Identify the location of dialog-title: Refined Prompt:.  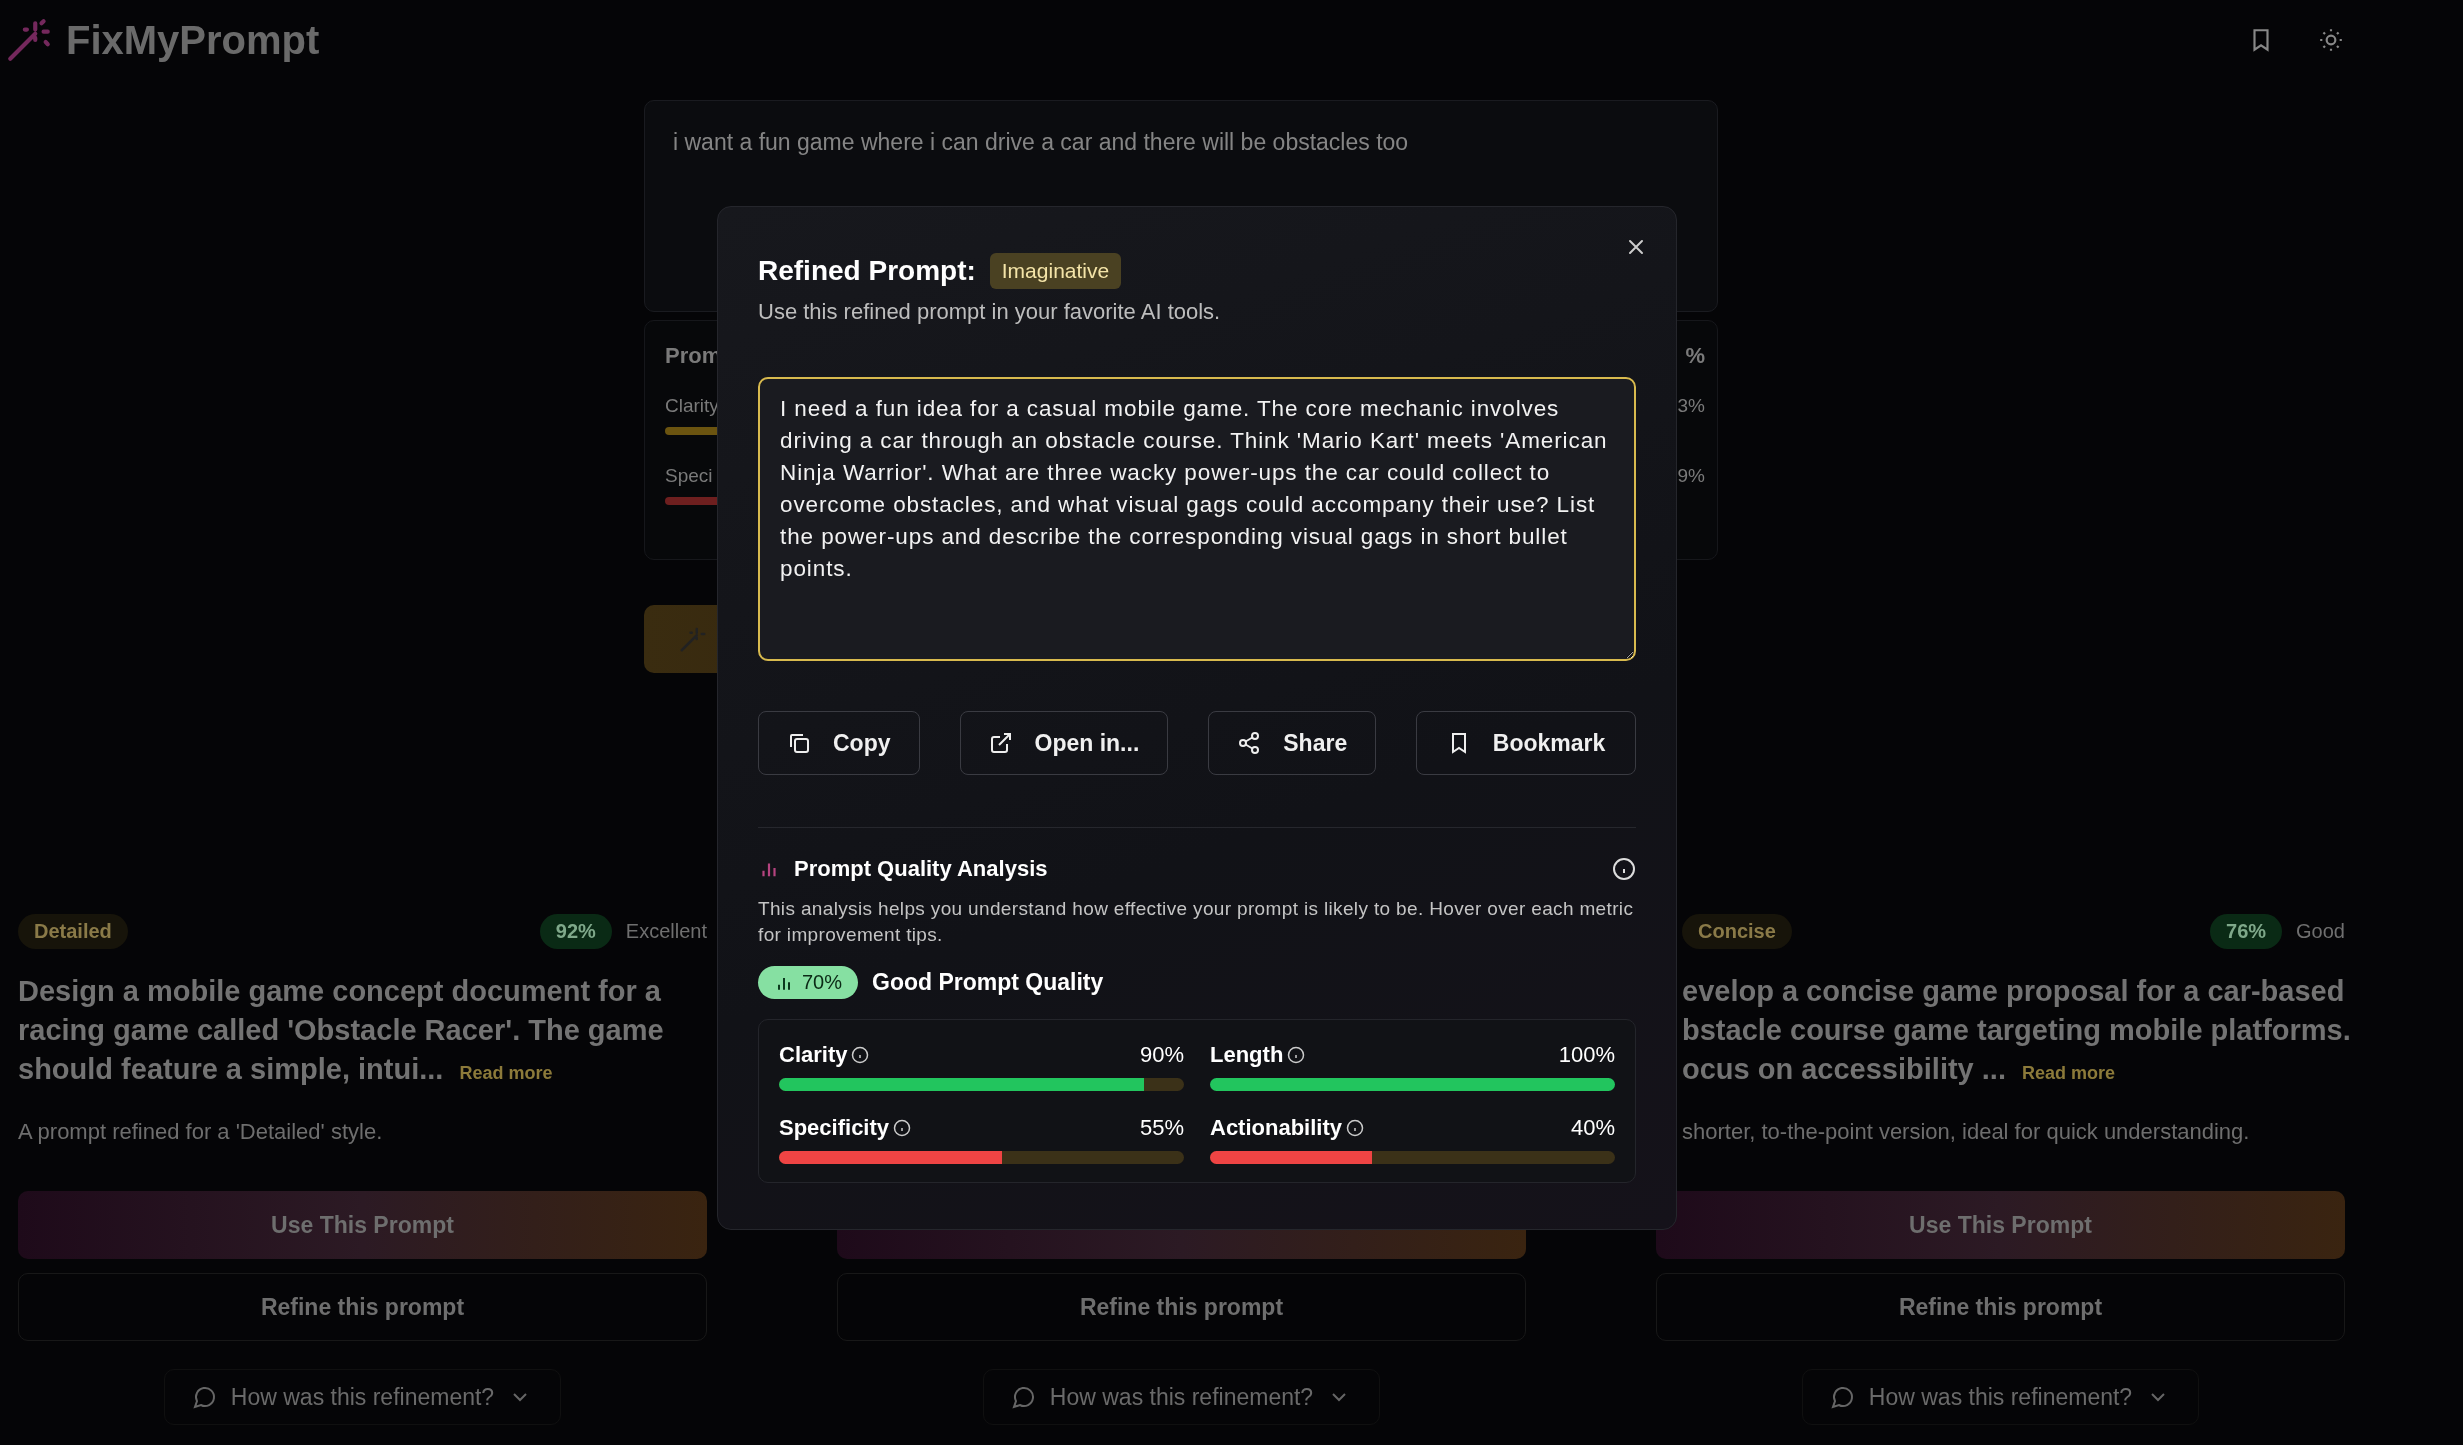
(867, 271).